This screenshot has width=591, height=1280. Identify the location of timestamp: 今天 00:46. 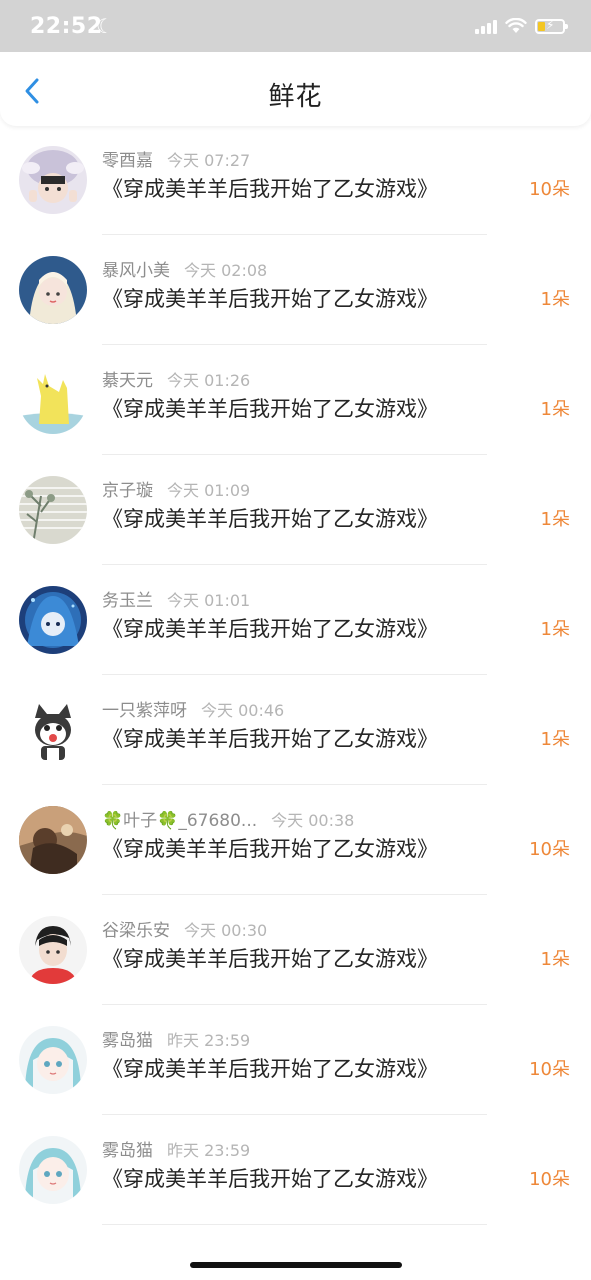
(243, 710).